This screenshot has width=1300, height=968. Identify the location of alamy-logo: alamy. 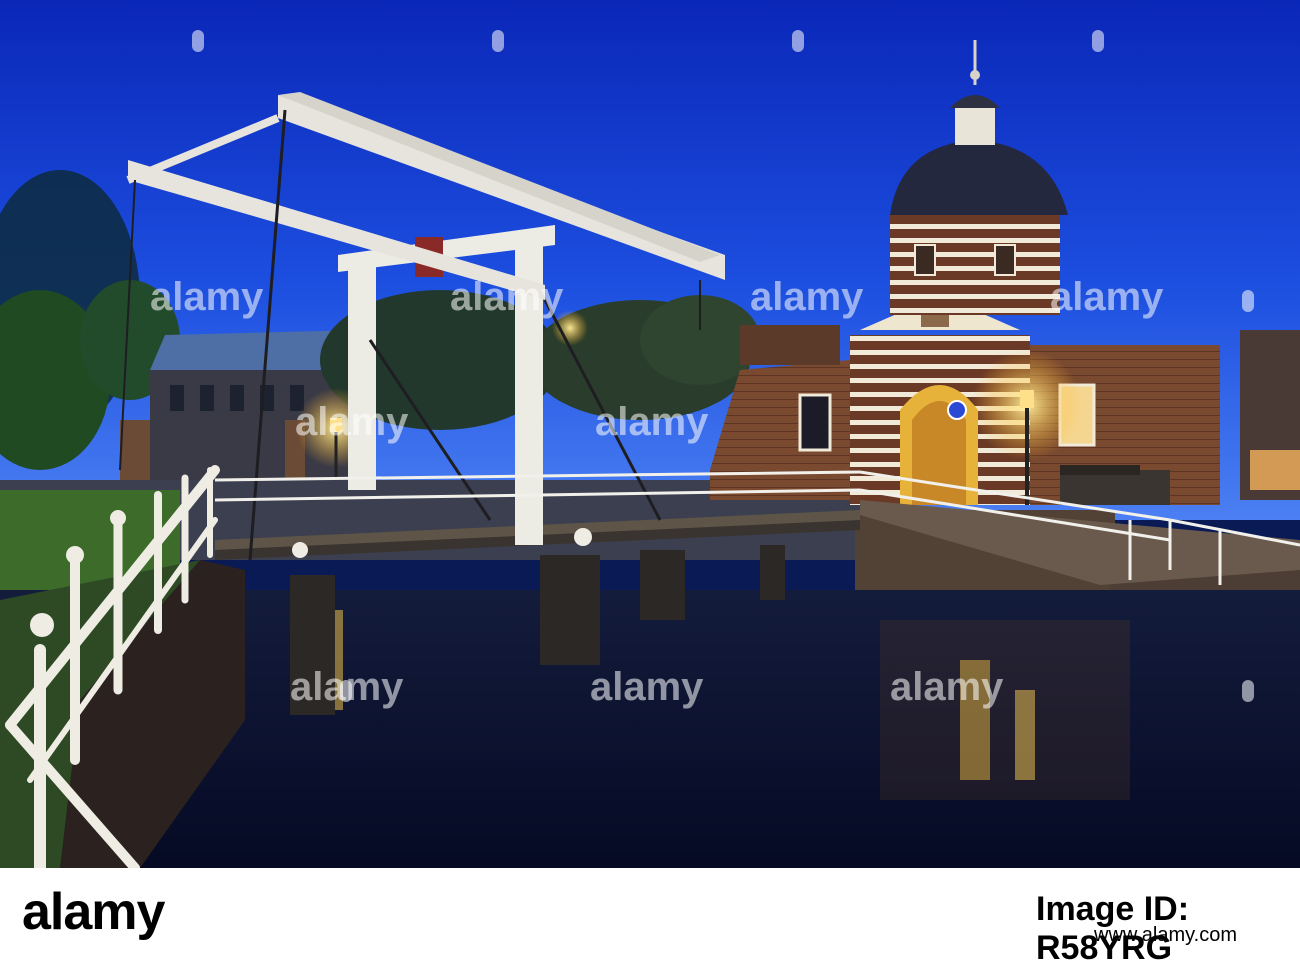
(93, 912).